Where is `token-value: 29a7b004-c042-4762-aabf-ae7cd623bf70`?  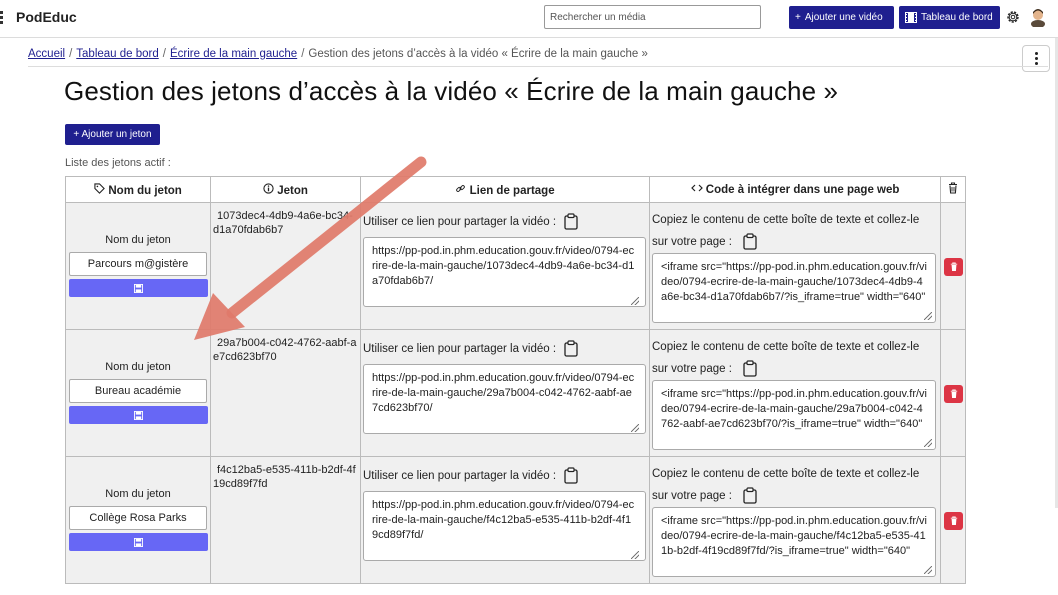 token-value: 29a7b004-c042-4762-aabf-ae7cd623bf70 is located at coordinates (285, 350).